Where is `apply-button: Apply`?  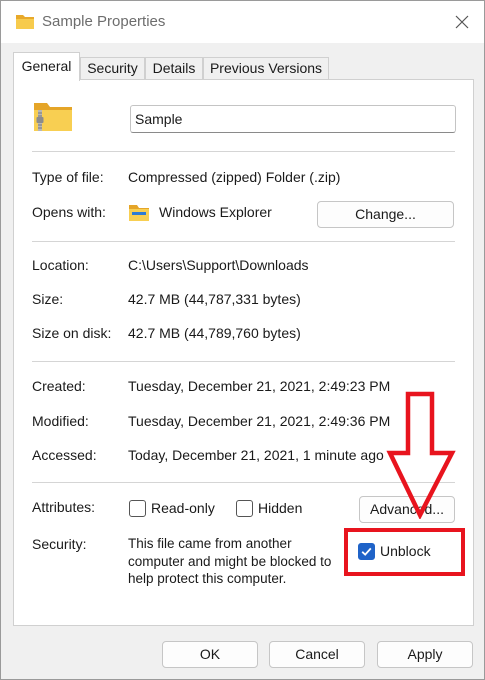
apply-button: Apply is located at coordinates (425, 654).